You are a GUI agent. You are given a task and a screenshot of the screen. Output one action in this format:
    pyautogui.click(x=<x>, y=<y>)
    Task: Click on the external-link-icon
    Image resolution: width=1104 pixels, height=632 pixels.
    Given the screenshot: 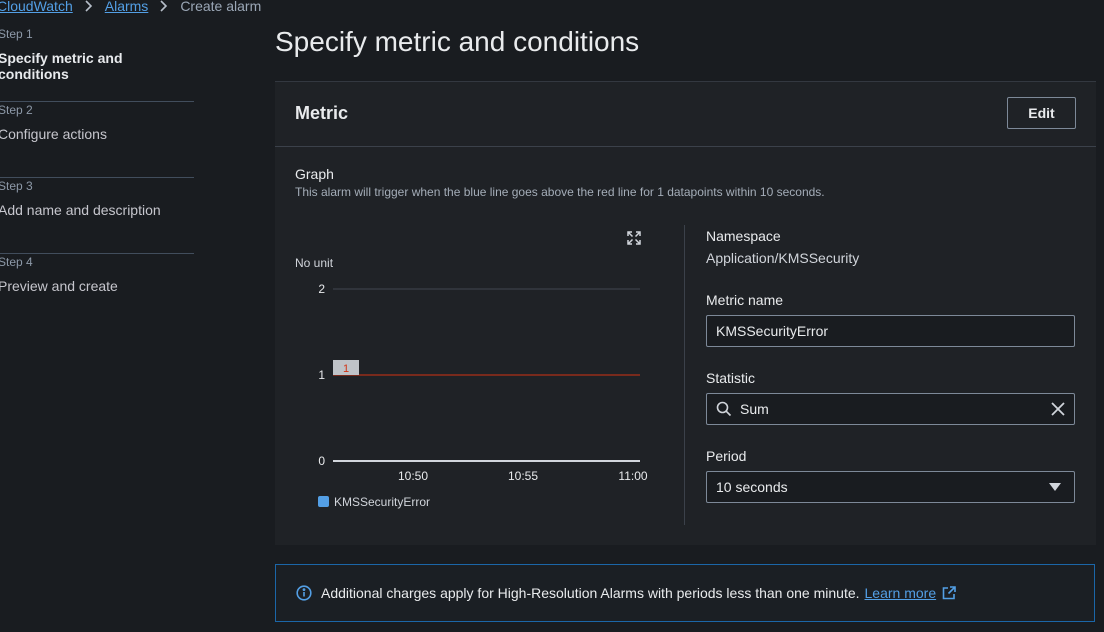 What is the action you would take?
    pyautogui.click(x=949, y=593)
    